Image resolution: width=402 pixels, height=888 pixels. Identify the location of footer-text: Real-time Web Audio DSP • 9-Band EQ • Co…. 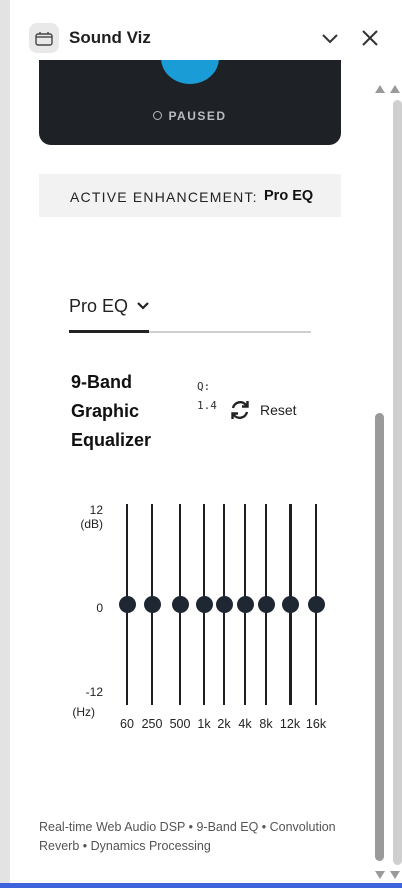
(187, 836).